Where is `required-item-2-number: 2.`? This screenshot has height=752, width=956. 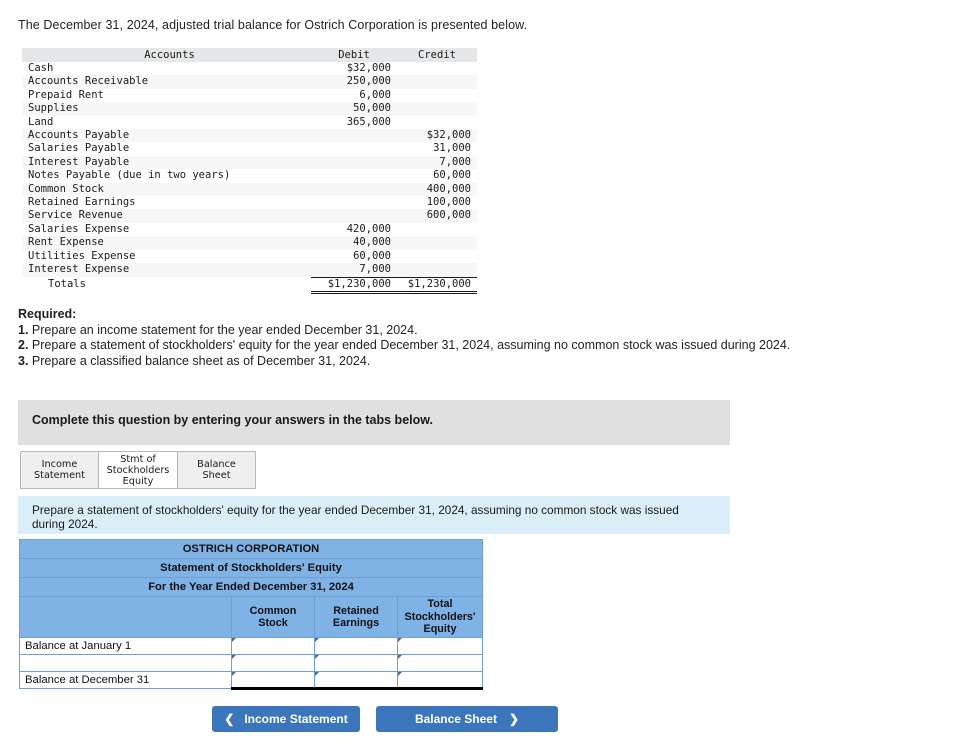
required-item-2-number: 2. is located at coordinates (23, 345).